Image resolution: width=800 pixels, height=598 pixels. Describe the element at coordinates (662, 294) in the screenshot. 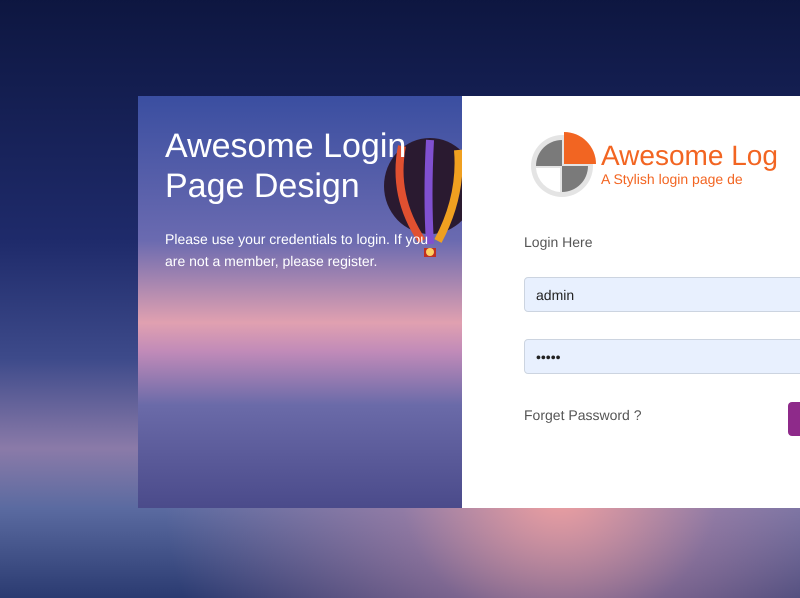

I see `username-field: admin` at that location.